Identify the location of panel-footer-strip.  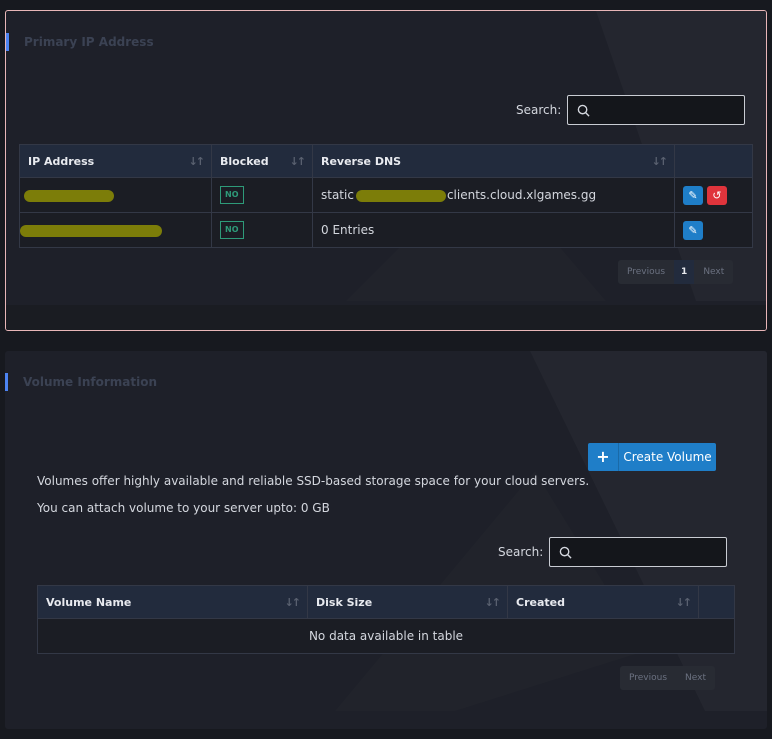
(386, 317).